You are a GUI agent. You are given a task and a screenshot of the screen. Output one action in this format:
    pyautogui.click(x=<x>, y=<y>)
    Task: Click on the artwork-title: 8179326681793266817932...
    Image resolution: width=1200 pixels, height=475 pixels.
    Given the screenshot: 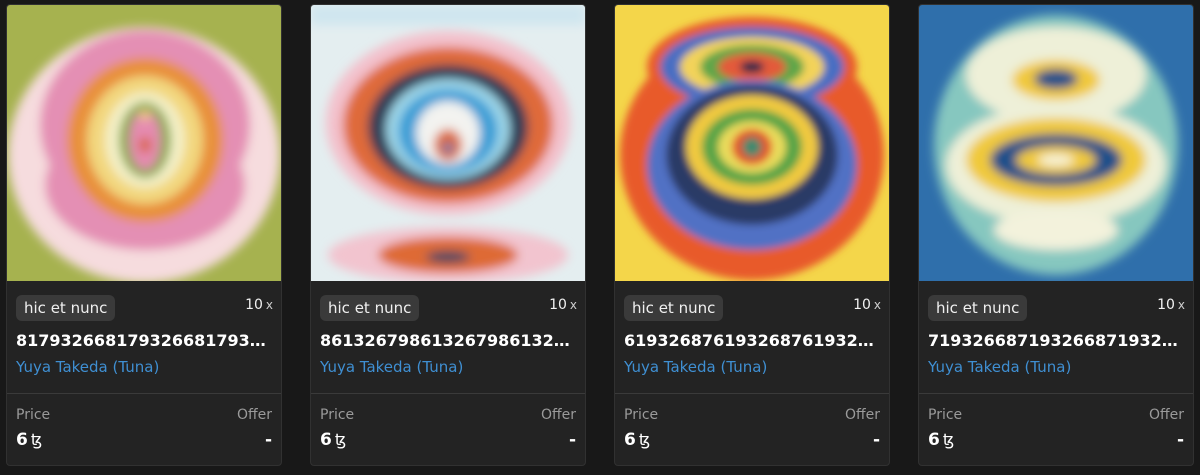 What is the action you would take?
    pyautogui.click(x=145, y=340)
    